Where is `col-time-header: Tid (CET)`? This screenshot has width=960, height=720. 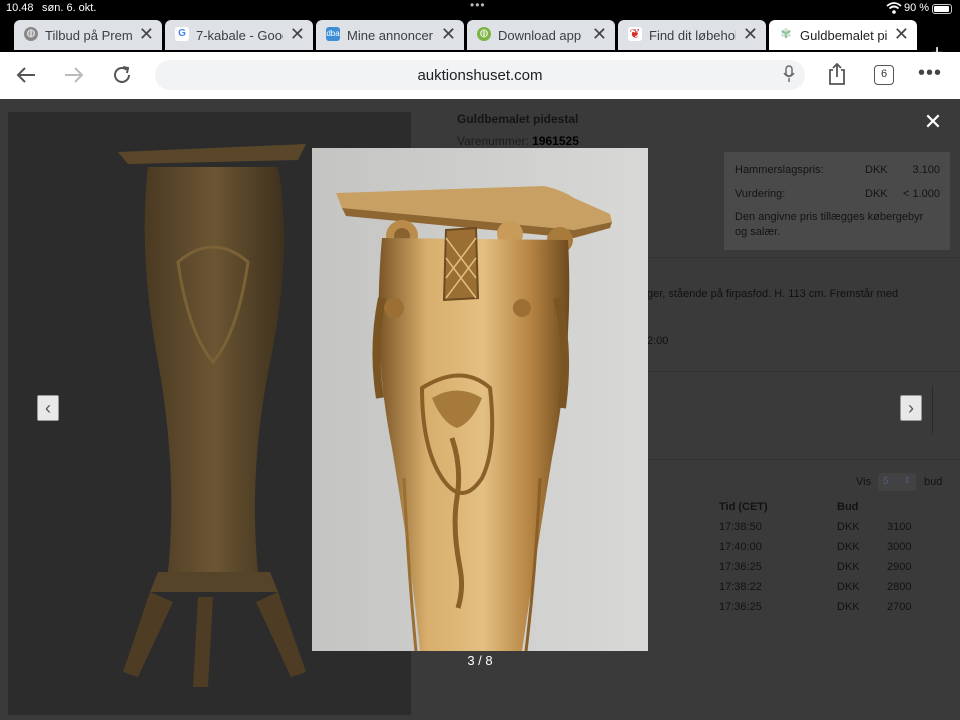 col-time-header: Tid (CET) is located at coordinates (743, 507).